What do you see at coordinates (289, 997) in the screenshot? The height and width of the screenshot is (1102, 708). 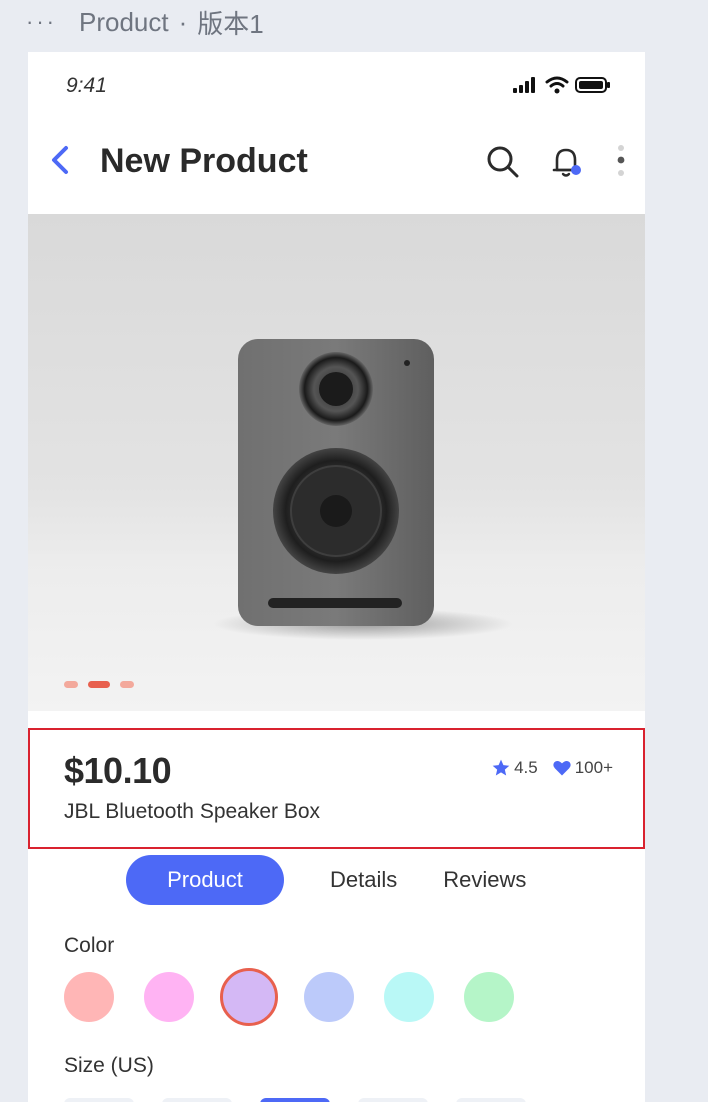 I see `color-swatches` at bounding box center [289, 997].